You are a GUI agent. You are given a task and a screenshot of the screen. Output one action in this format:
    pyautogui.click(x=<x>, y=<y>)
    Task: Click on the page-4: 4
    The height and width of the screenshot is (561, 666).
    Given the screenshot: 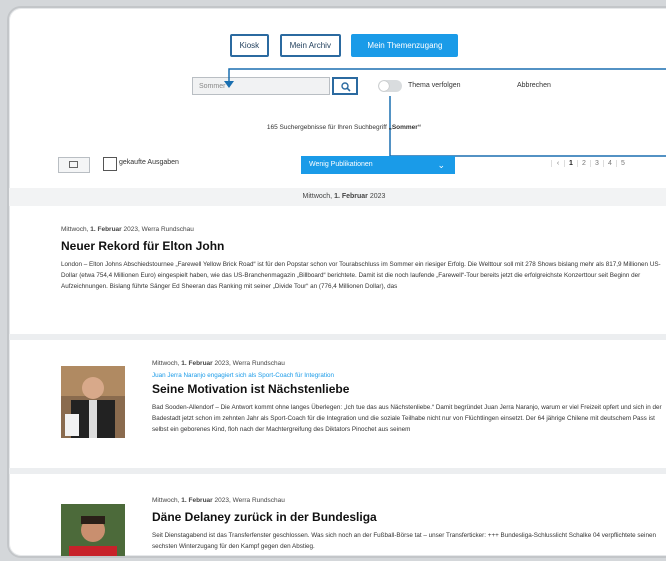 What is the action you would take?
    pyautogui.click(x=609, y=163)
    